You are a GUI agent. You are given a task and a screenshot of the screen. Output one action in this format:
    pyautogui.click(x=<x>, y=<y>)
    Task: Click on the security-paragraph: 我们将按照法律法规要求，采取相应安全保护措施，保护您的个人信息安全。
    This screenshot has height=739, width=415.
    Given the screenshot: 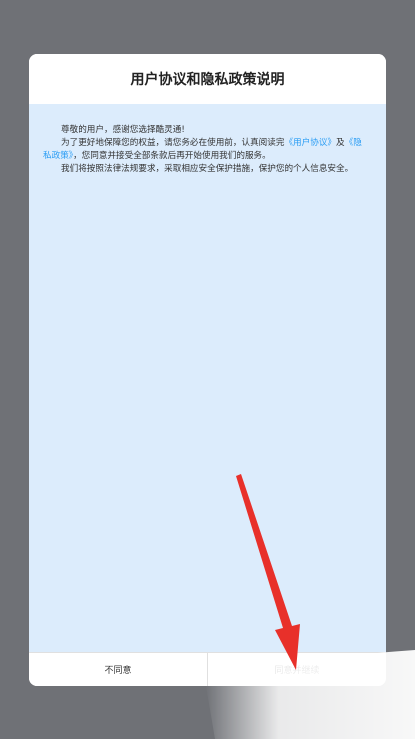 What is the action you would take?
    pyautogui.click(x=207, y=169)
    